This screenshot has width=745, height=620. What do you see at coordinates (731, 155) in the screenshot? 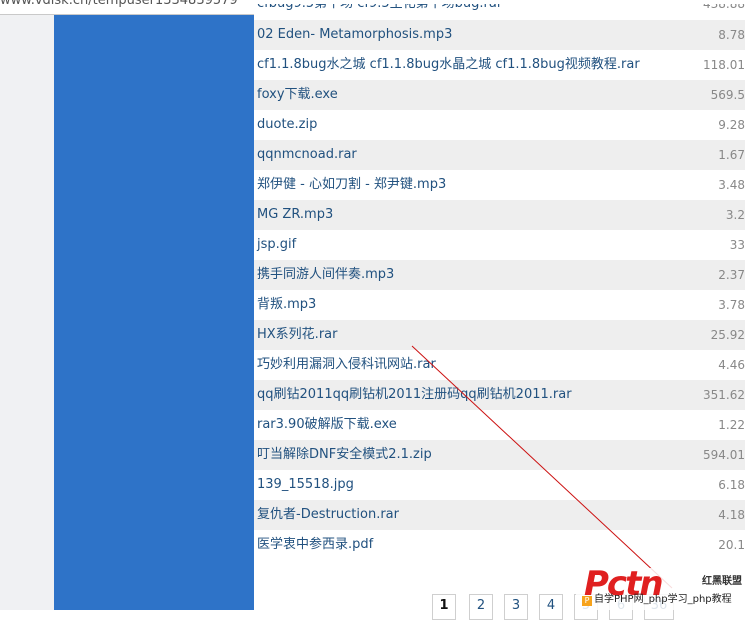
I see `file-size: 1.67` at bounding box center [731, 155].